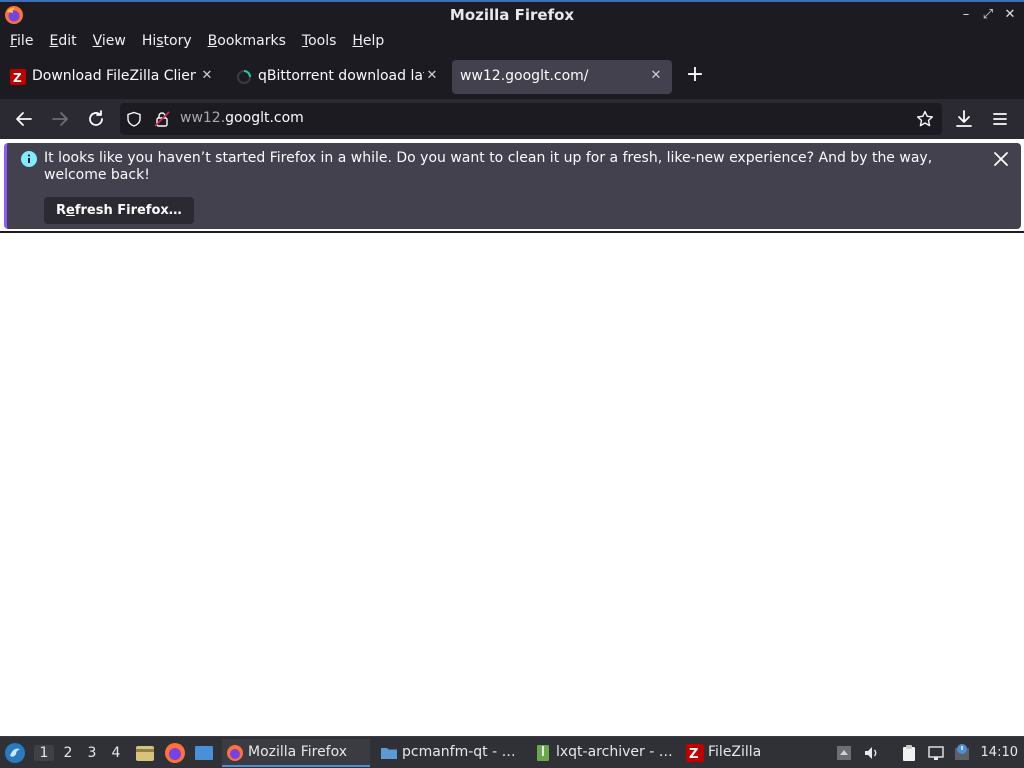 This screenshot has height=768, width=1024. What do you see at coordinates (114, 76) in the screenshot?
I see `tab-label: Download FileZilla Client` at bounding box center [114, 76].